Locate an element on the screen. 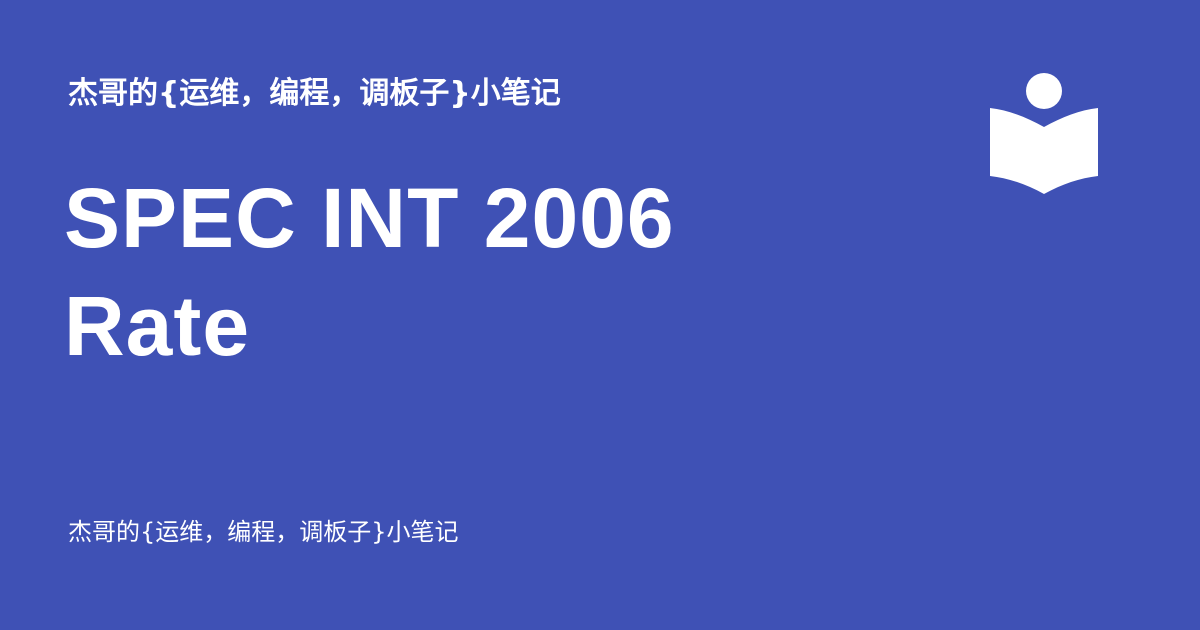 The image size is (1200, 630). reader-head-icon is located at coordinates (1044, 91).